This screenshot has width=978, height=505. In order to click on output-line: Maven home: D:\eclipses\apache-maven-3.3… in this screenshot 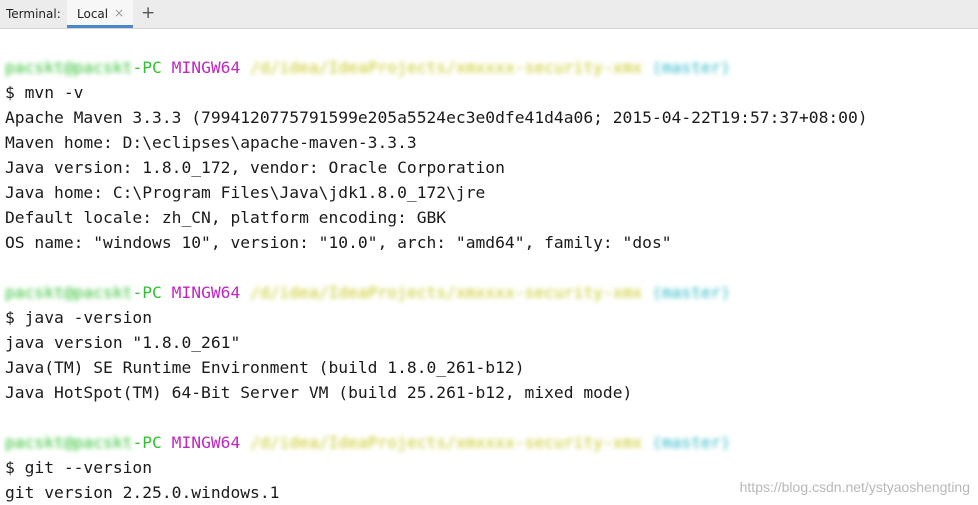, I will do `click(211, 142)`.